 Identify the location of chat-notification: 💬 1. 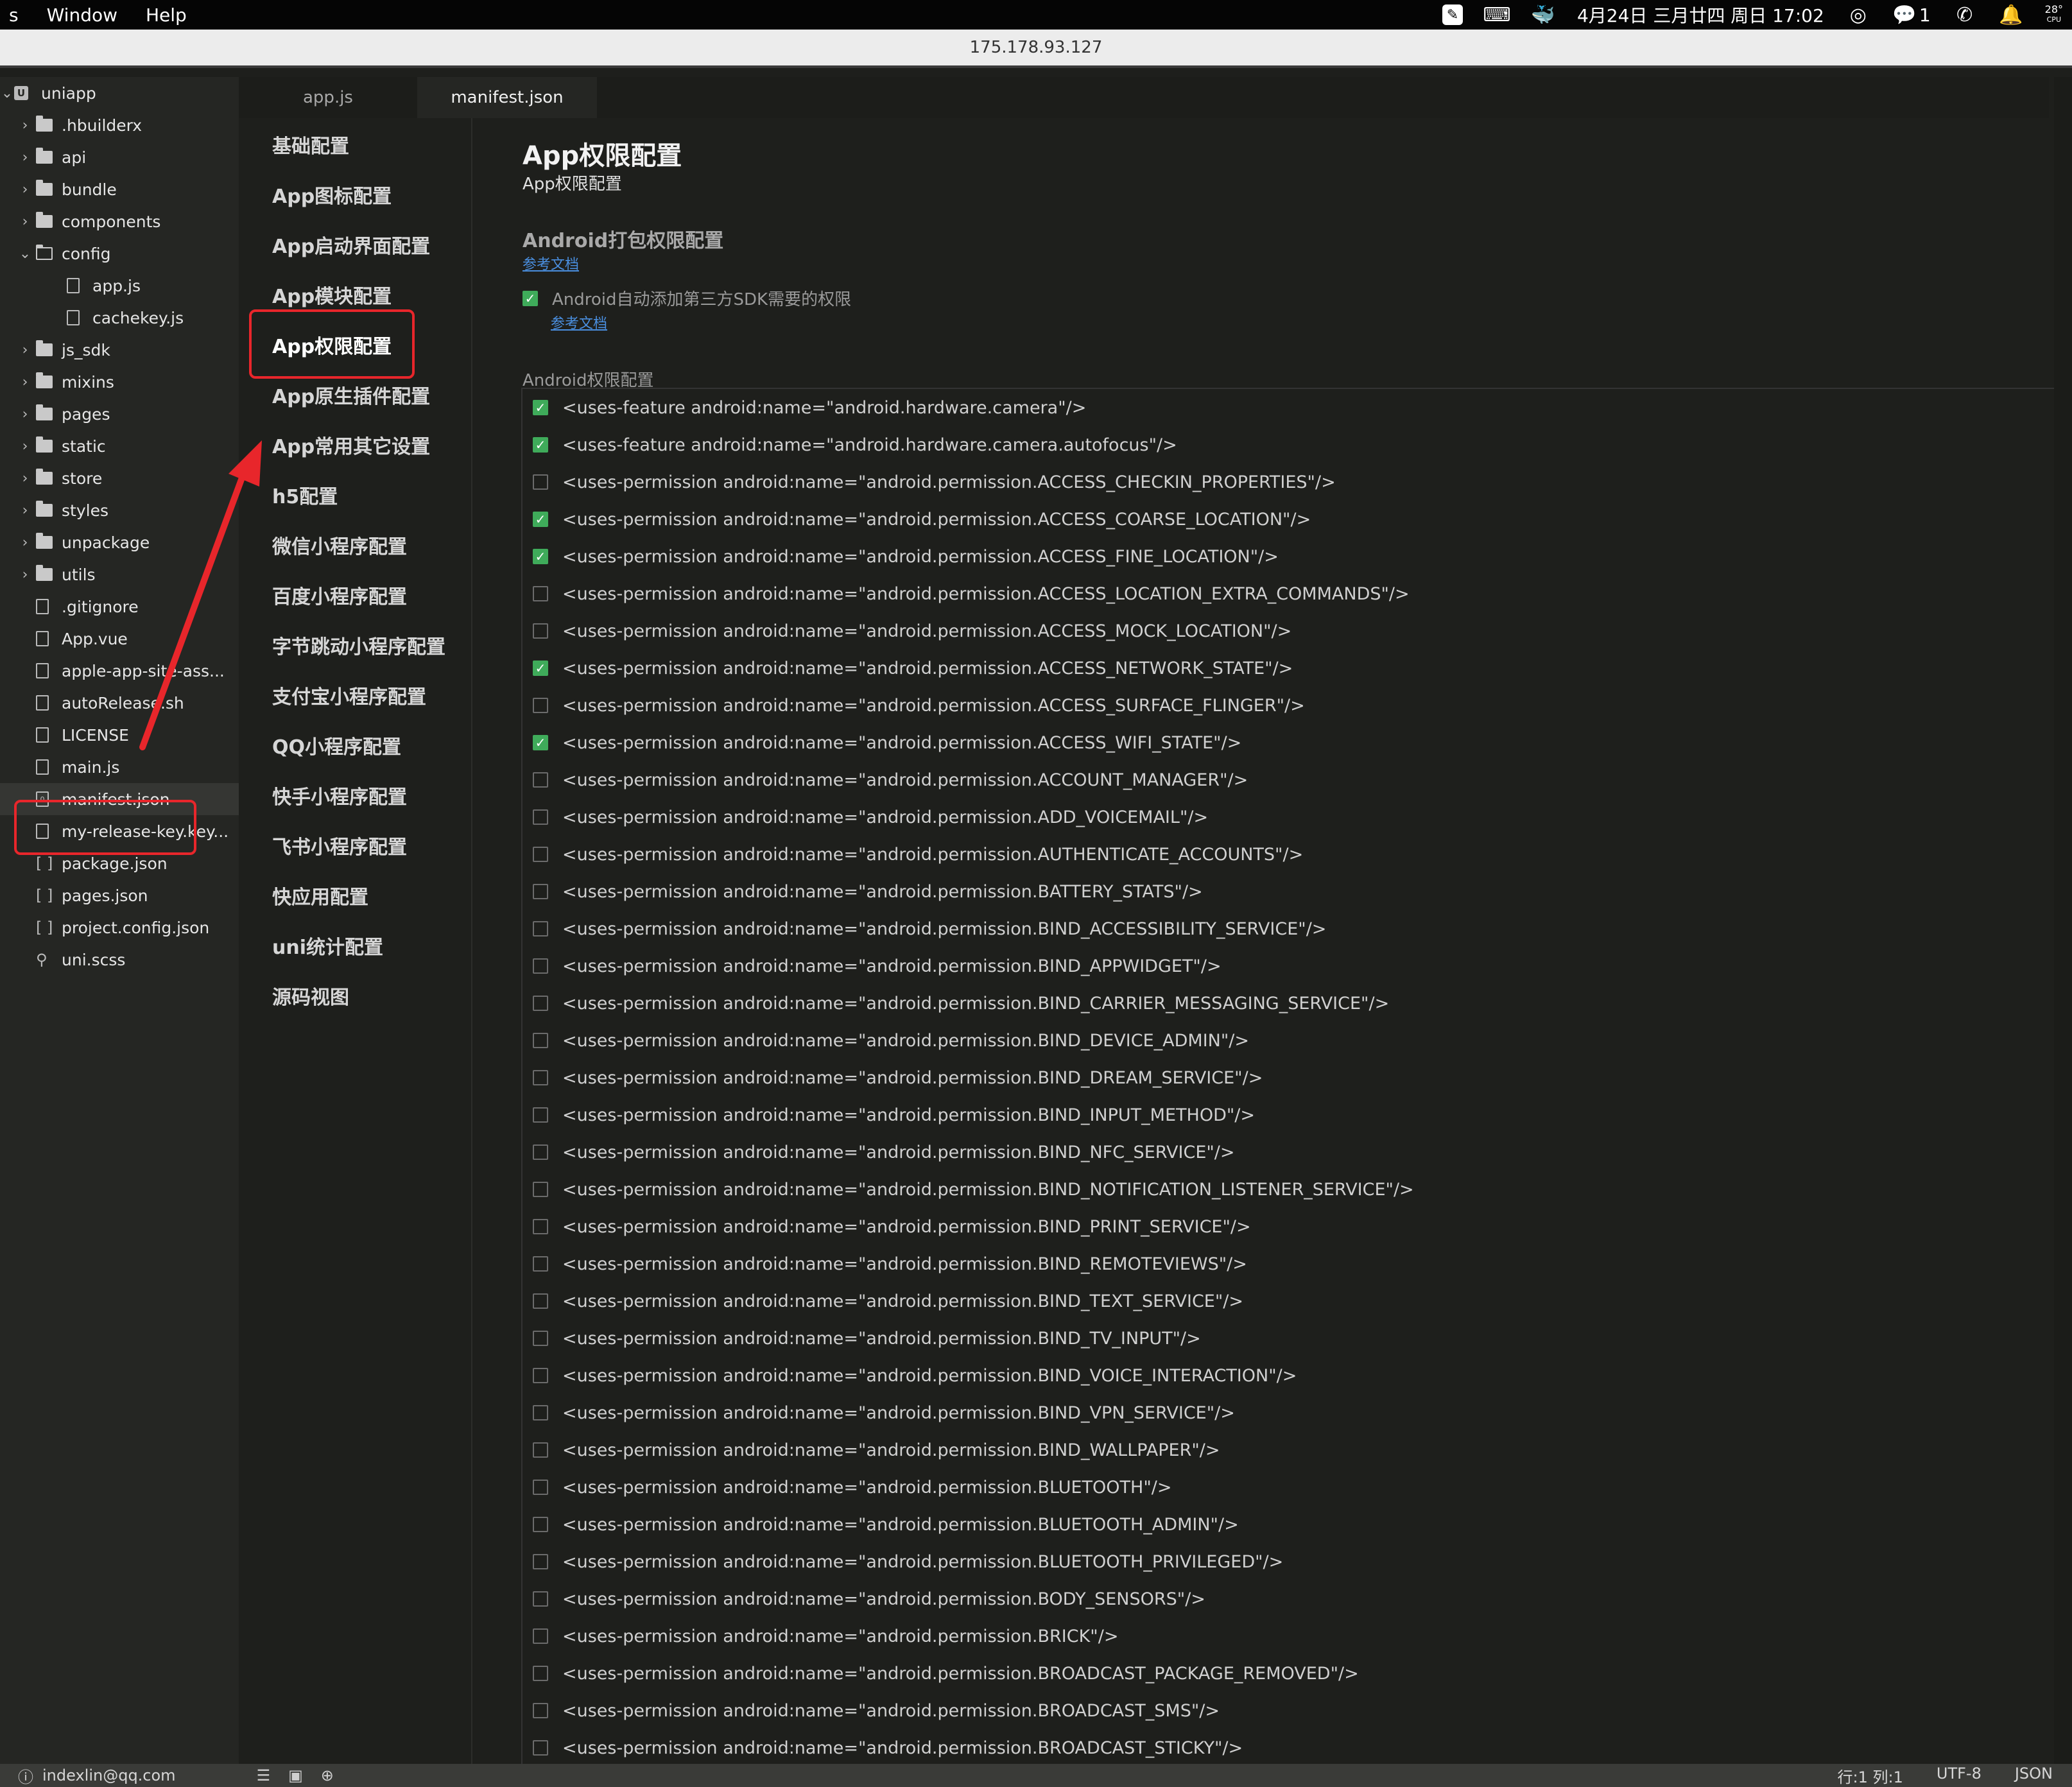
(1912, 15).